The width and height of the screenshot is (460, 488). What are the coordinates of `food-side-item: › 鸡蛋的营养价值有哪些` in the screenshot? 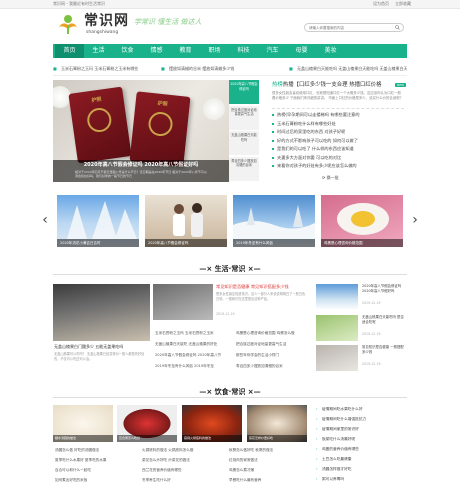 It's located at (361, 449).